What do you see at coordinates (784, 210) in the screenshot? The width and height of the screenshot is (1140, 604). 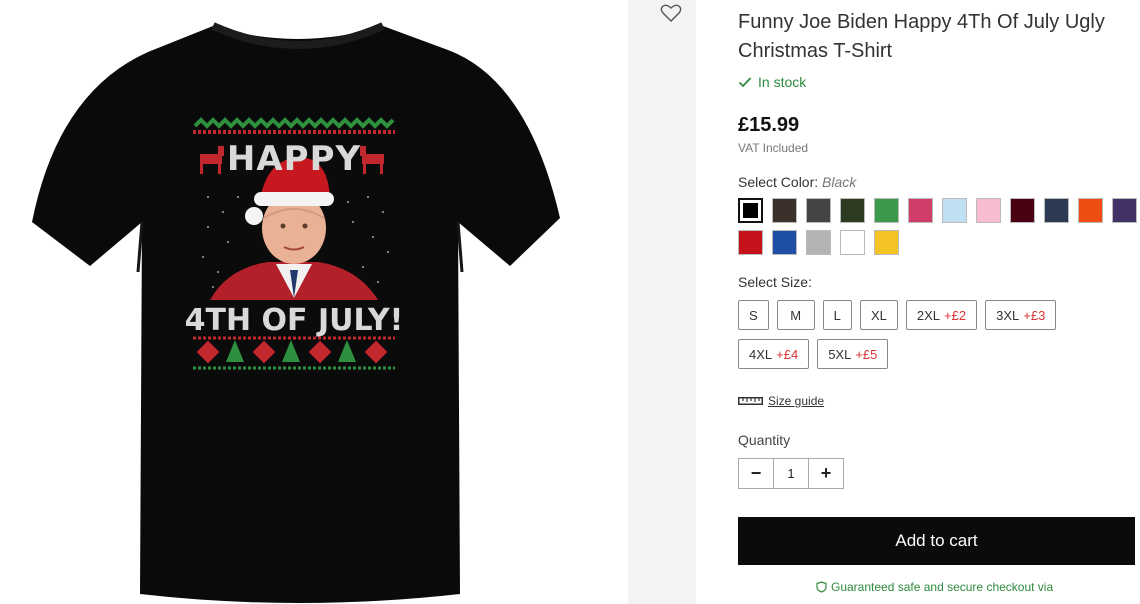 I see `color-swatch-dark-brown` at bounding box center [784, 210].